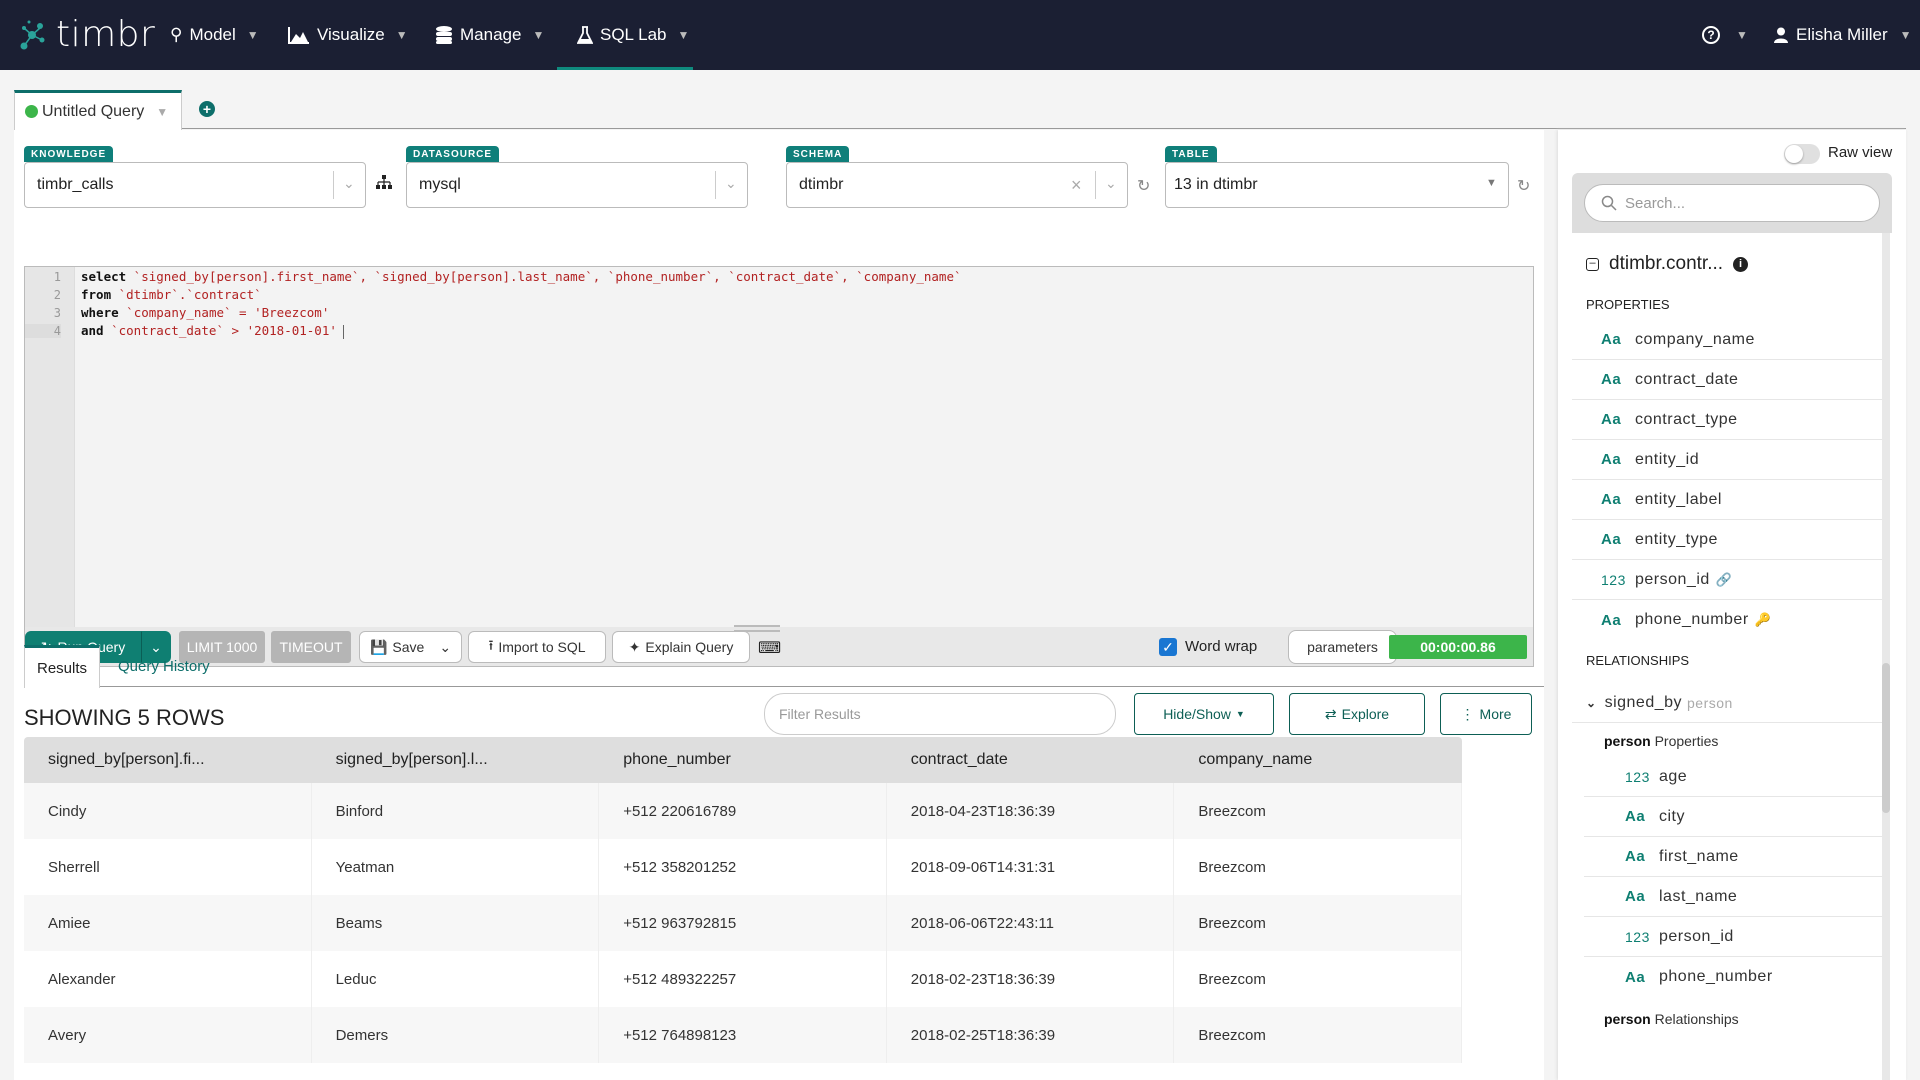  Describe the element at coordinates (1031, 867) in the screenshot. I see `table-cell: 2018-09-06T14:31:31` at that location.